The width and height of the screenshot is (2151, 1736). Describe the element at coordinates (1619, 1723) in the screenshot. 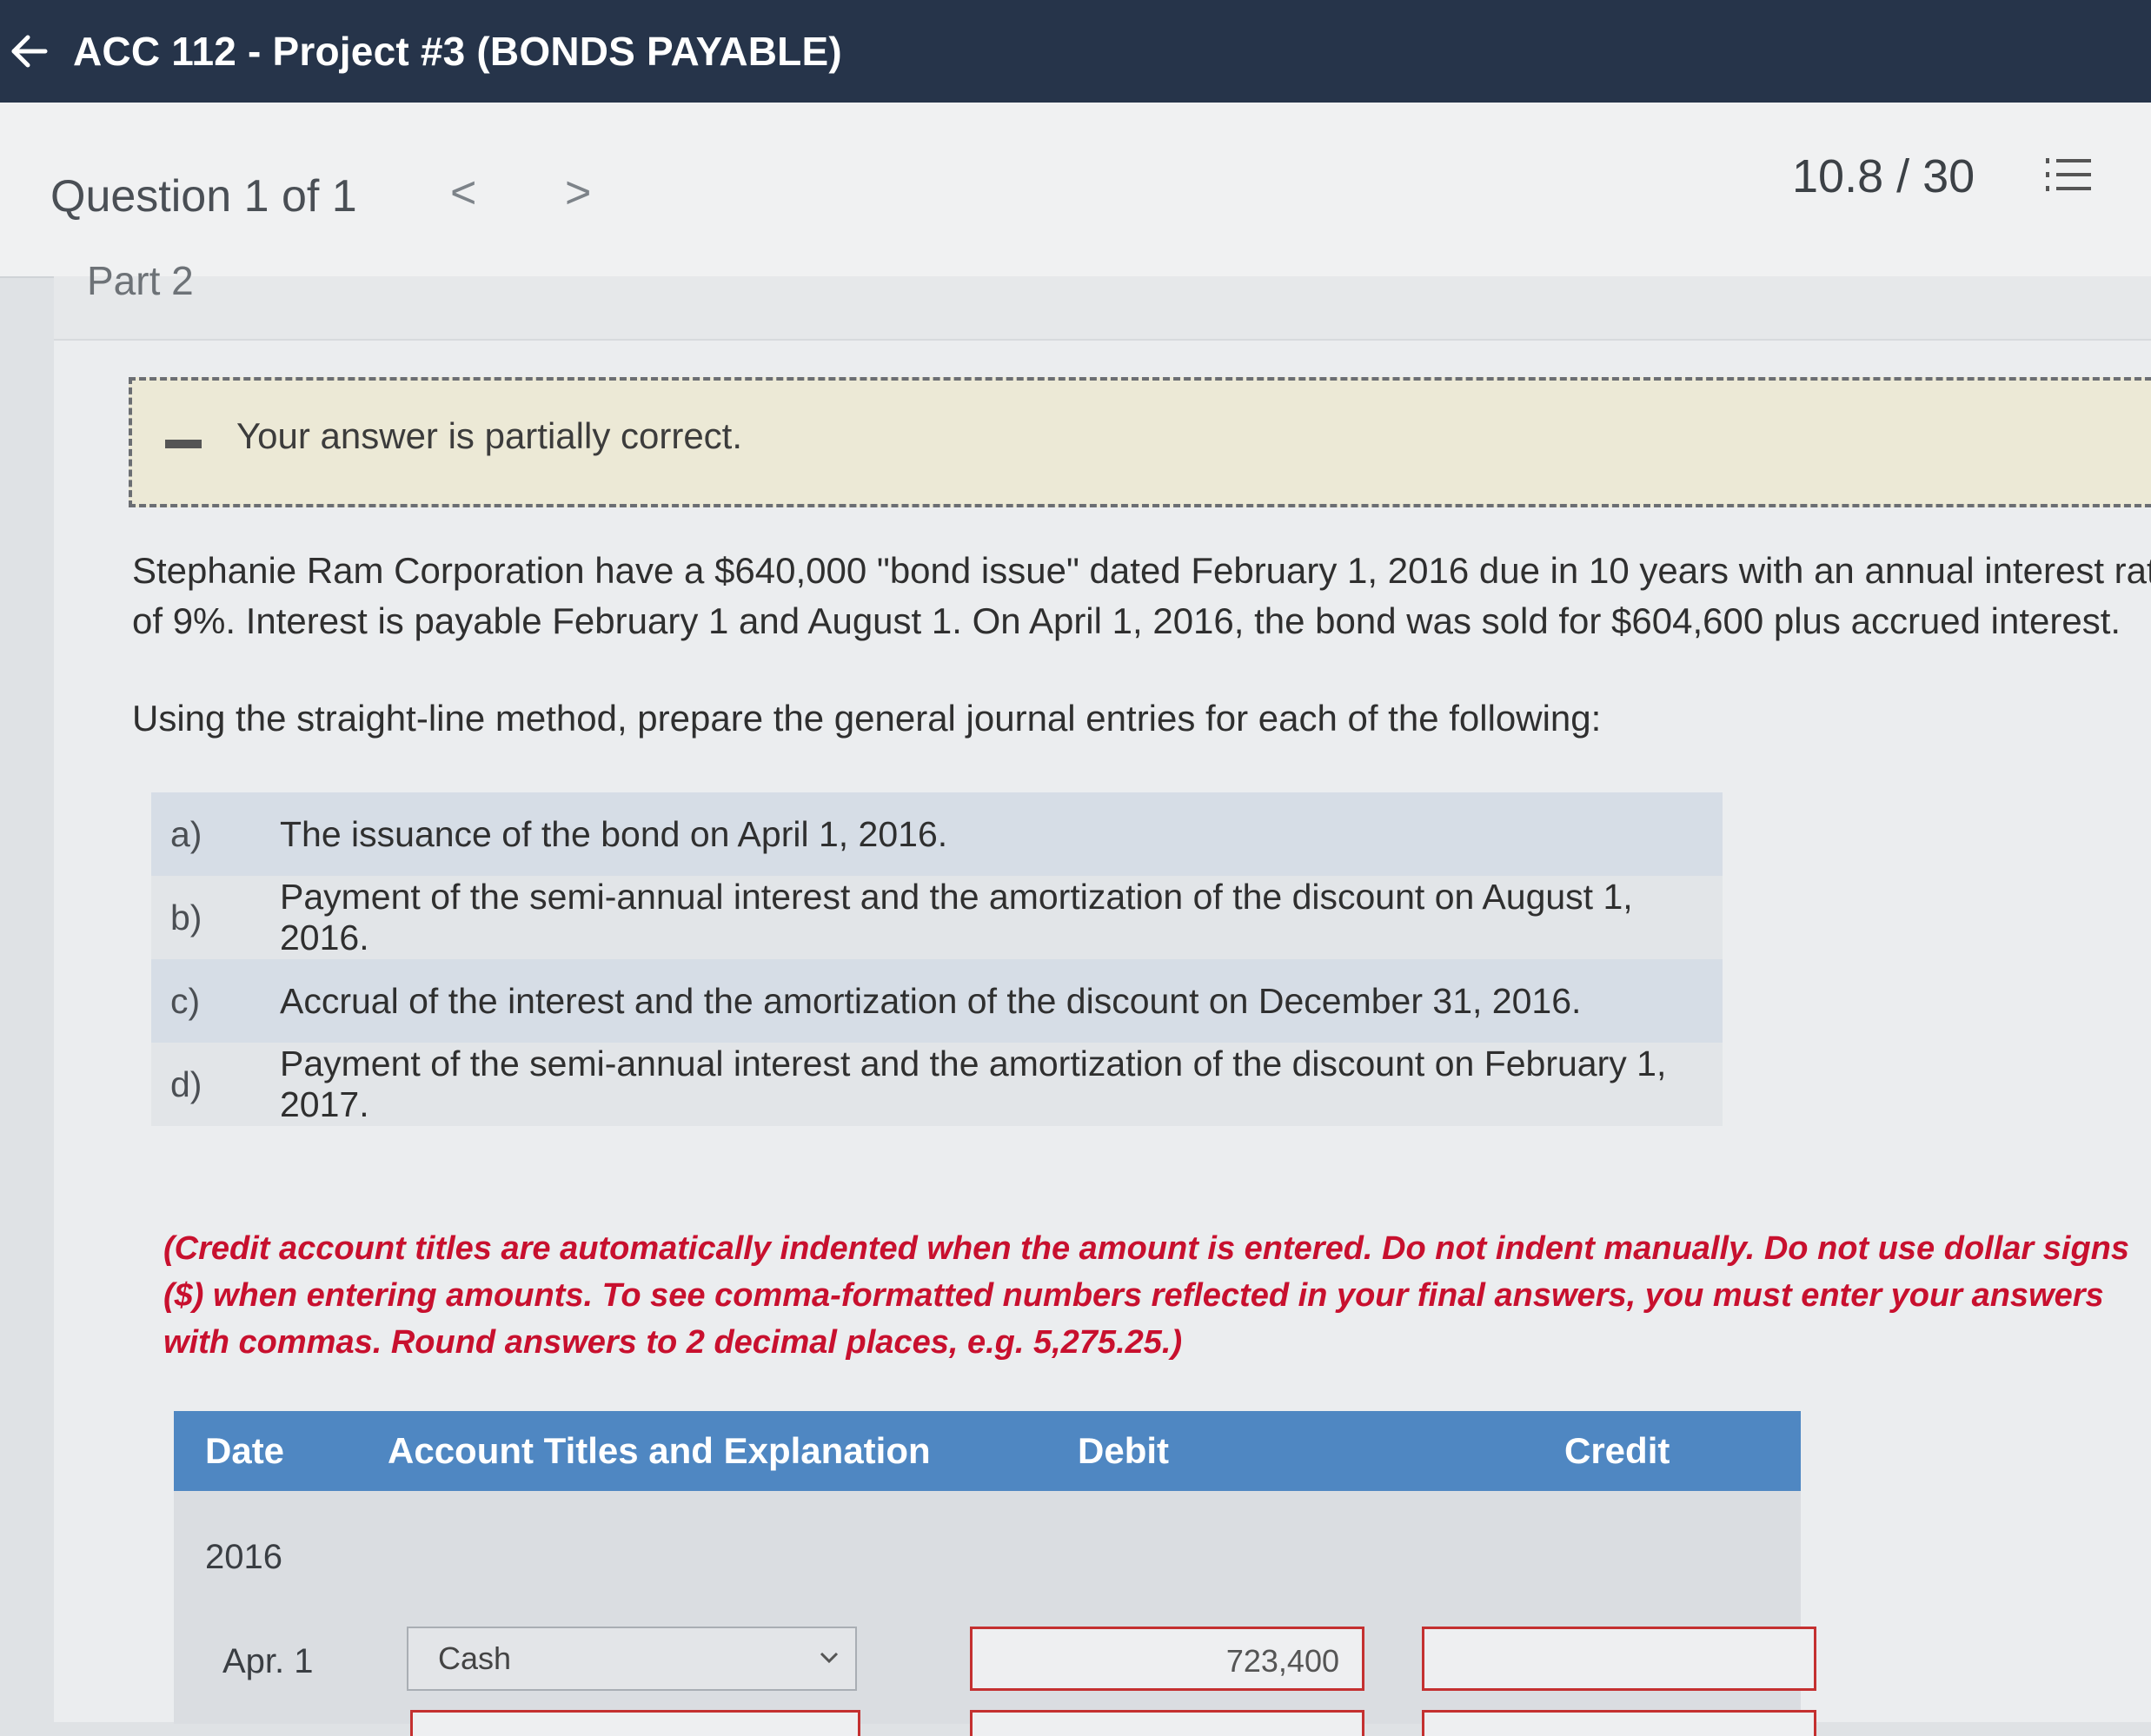

I see `next-credit-amount-input` at that location.